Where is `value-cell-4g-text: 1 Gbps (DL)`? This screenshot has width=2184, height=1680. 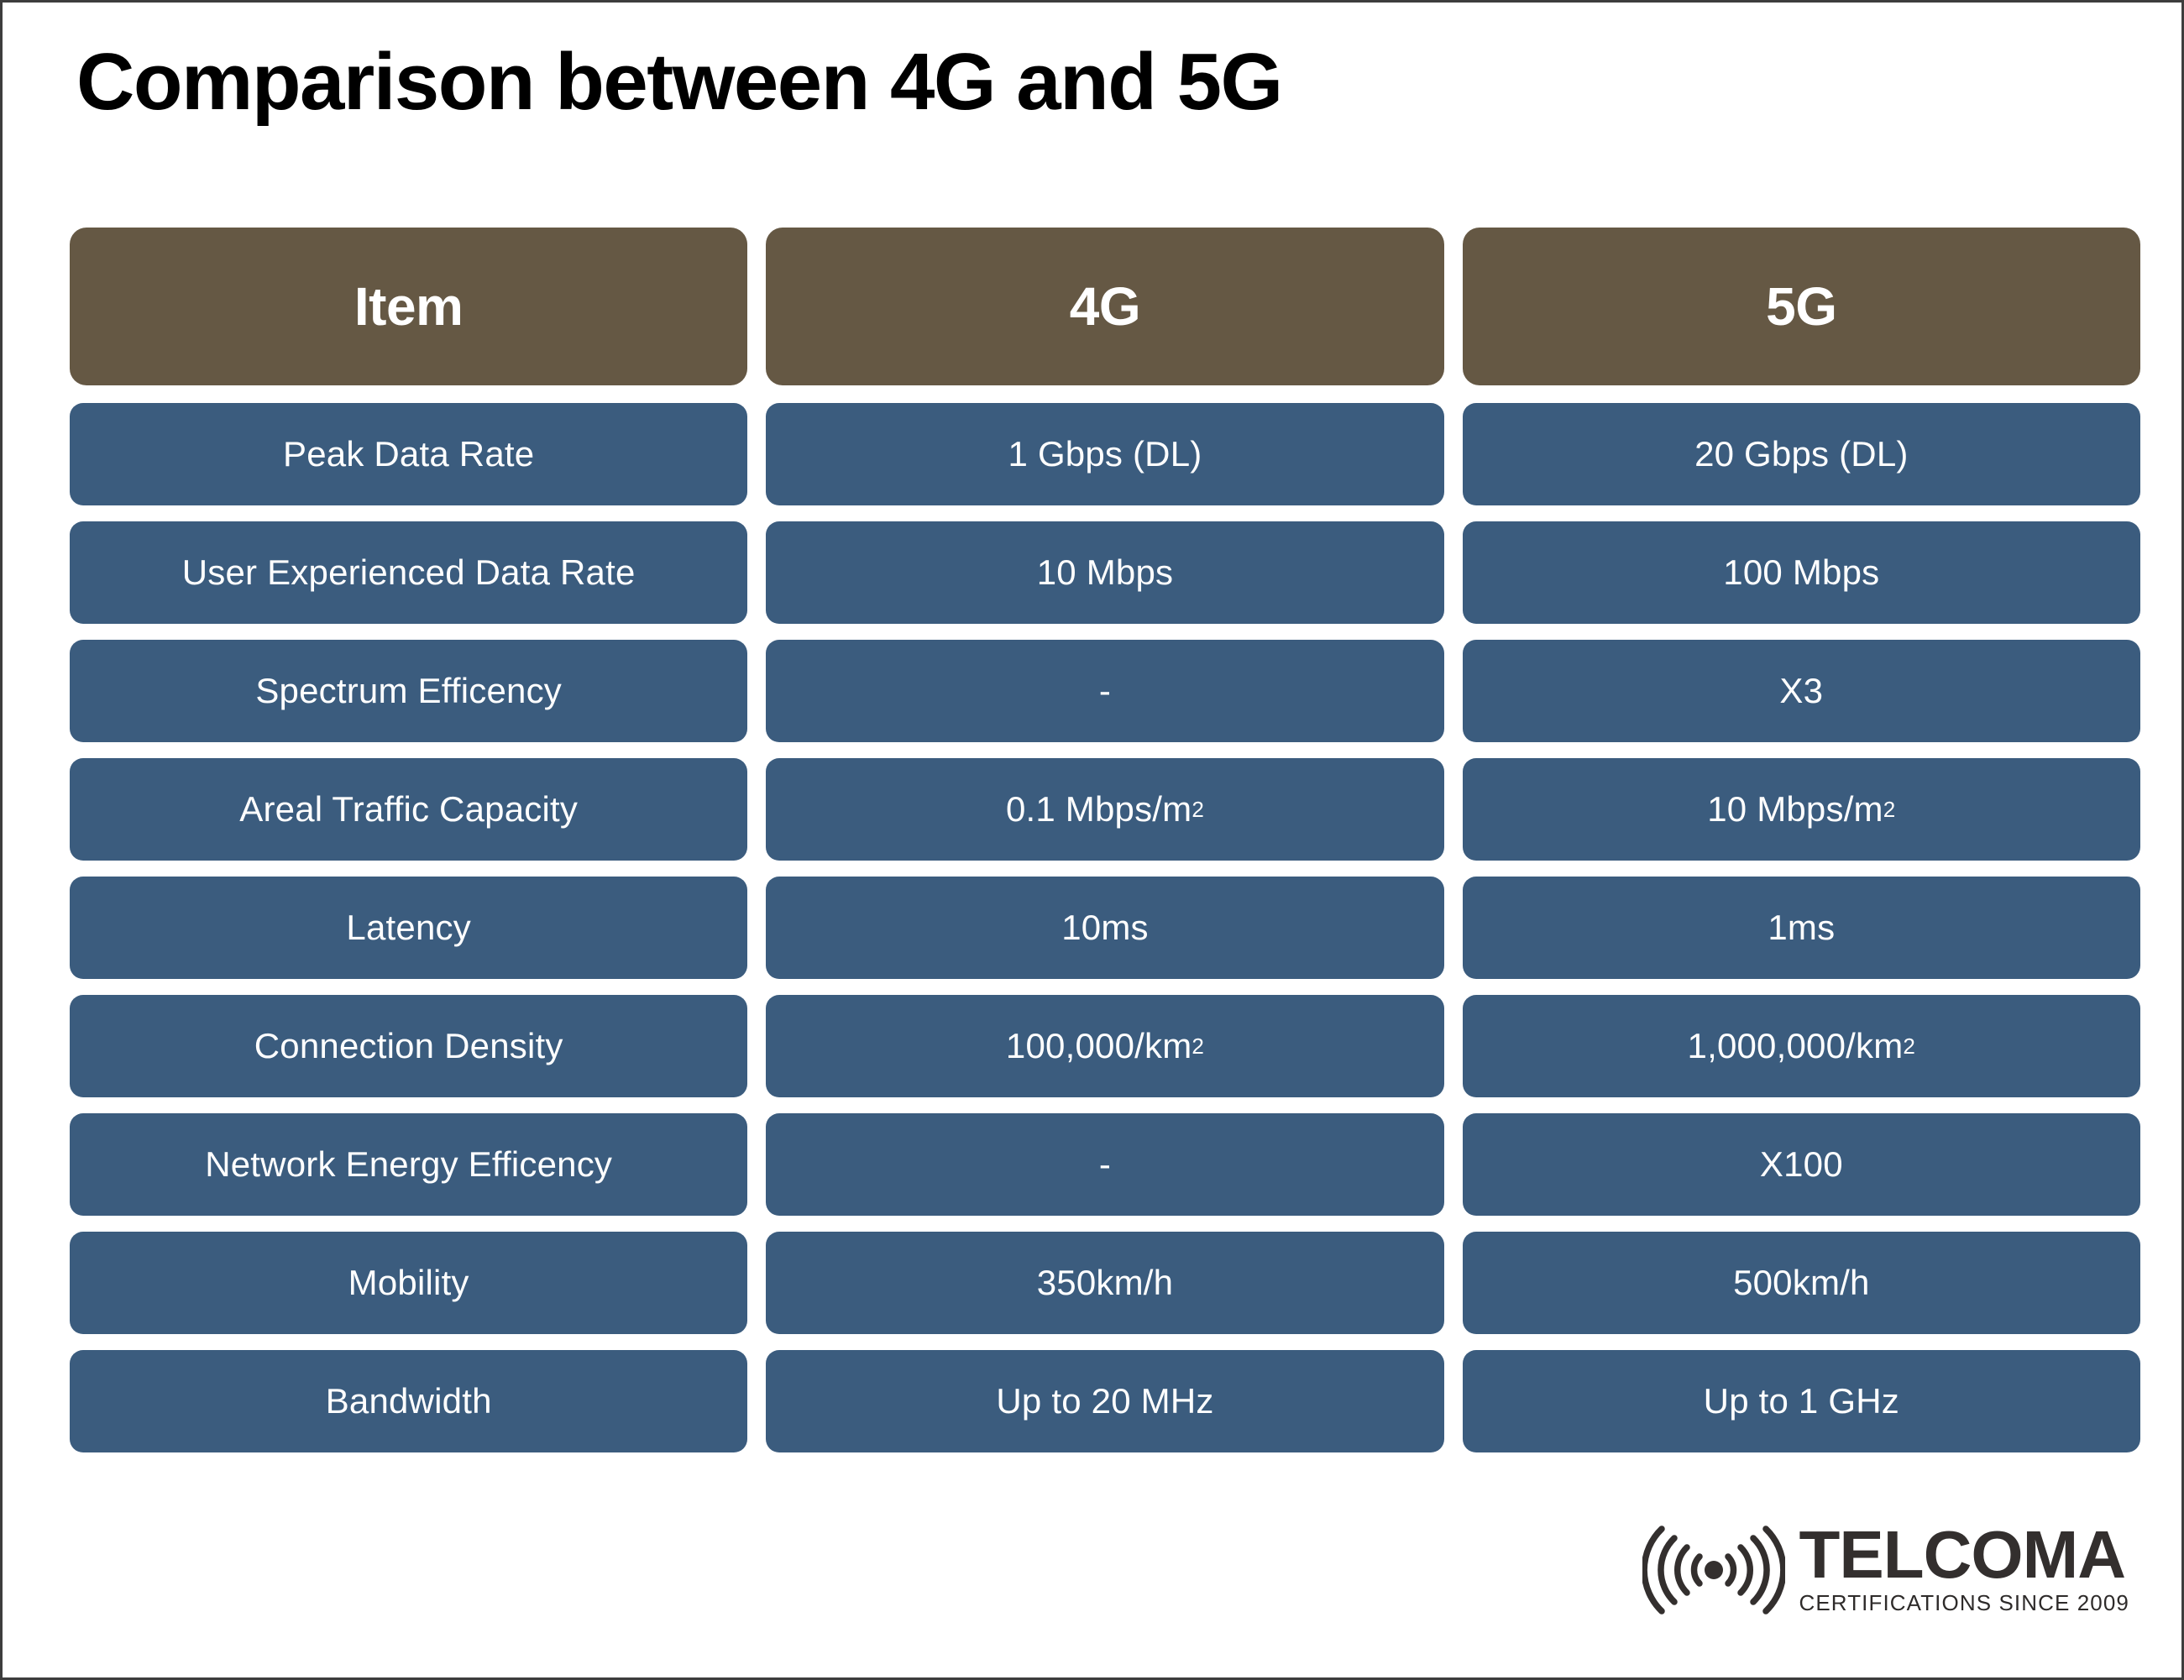 value-cell-4g-text: 1 Gbps (DL) is located at coordinates (1105, 454).